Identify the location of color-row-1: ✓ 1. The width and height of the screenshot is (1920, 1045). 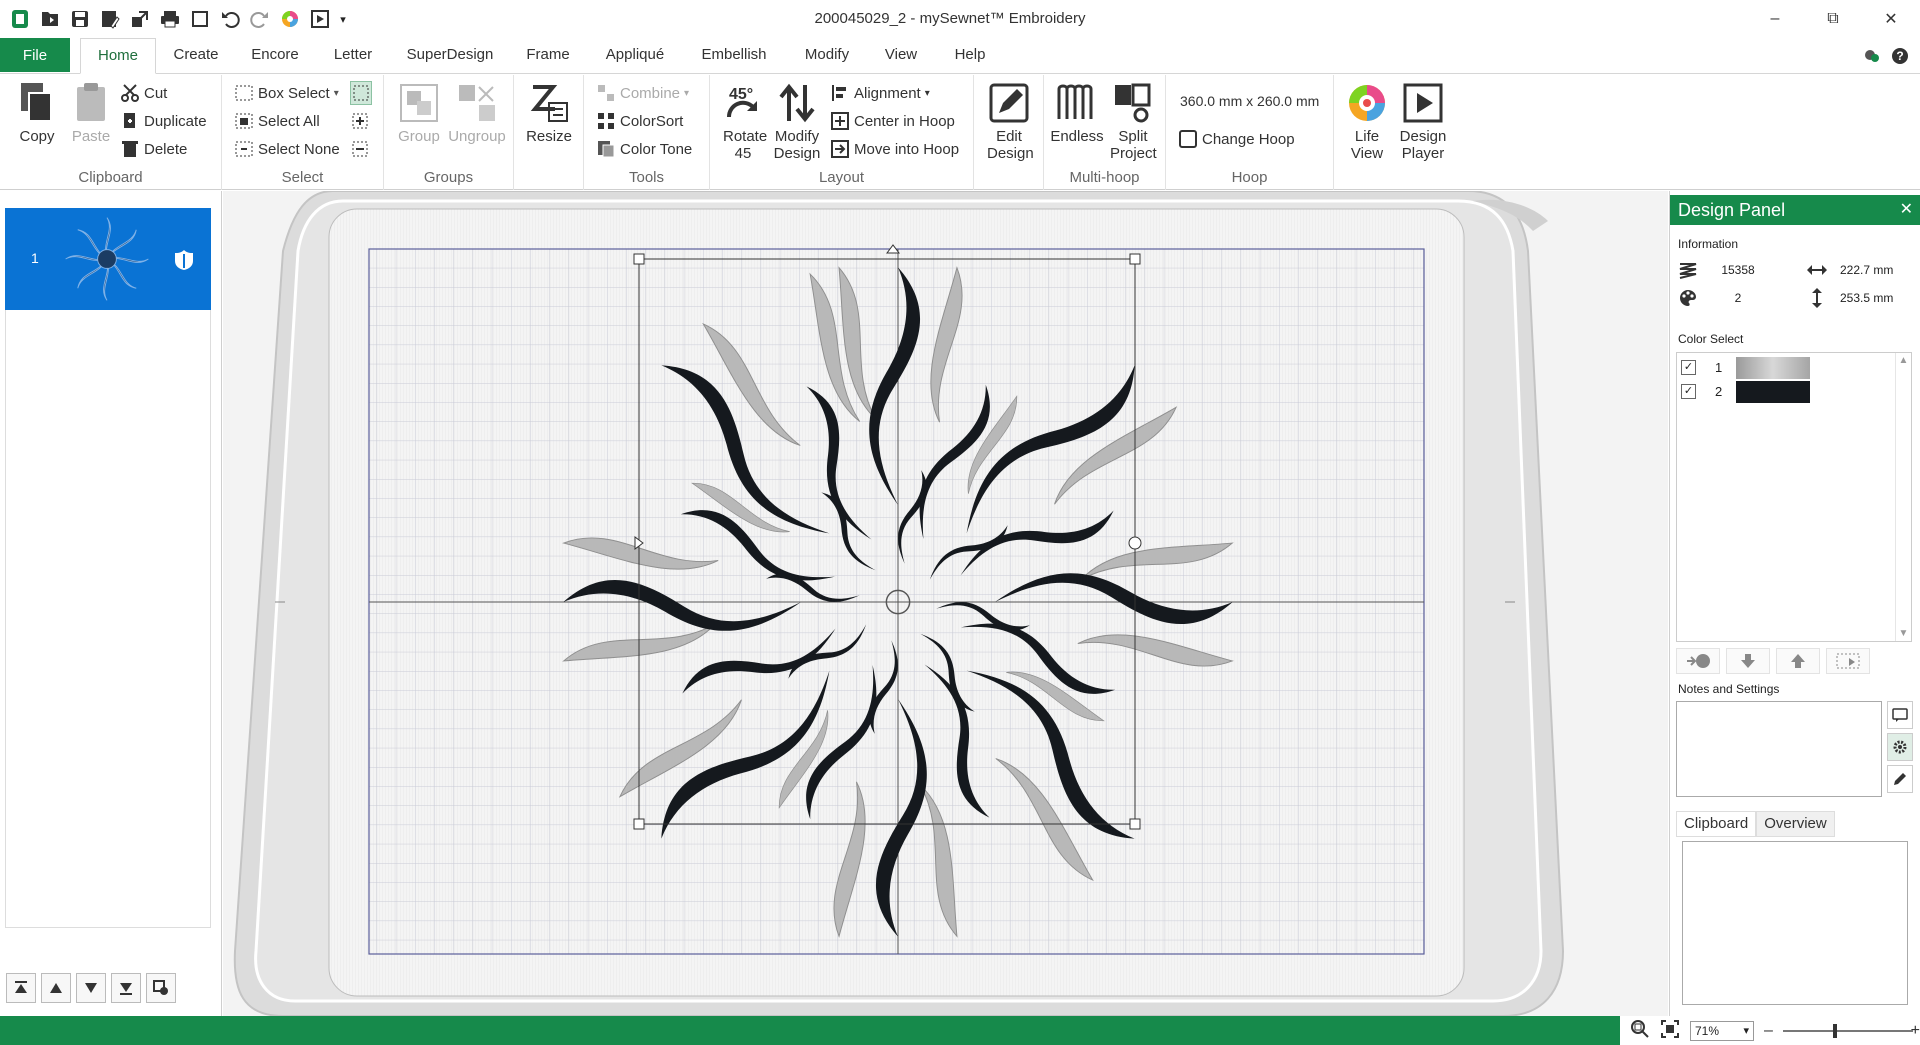
(1751, 368).